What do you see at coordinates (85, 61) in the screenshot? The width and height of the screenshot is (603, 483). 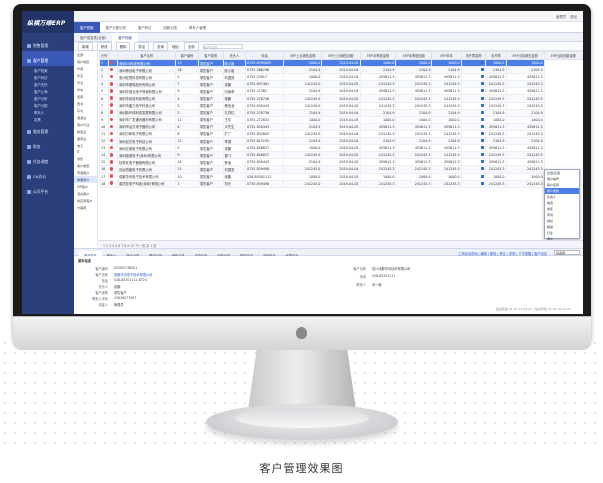 I see `tree-node: 客户地区` at bounding box center [85, 61].